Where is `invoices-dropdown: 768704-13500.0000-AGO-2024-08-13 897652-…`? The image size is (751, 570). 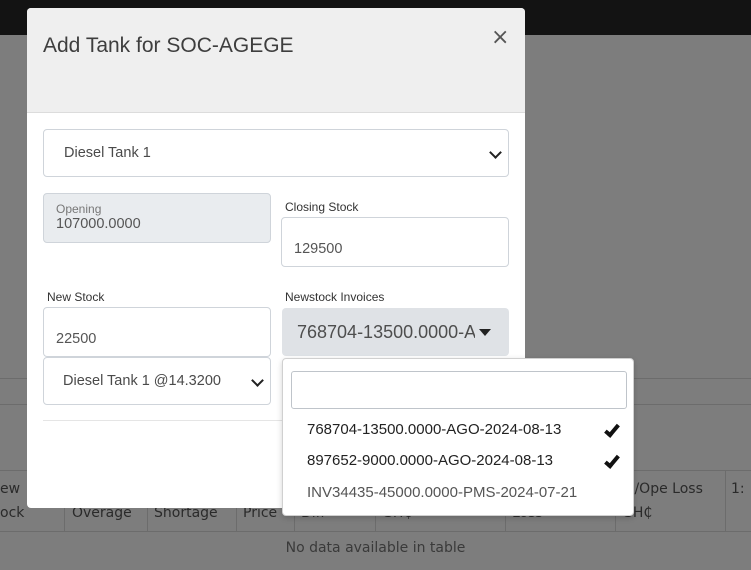
invoices-dropdown: 768704-13500.0000-AGO-2024-08-13 897652-… is located at coordinates (458, 437).